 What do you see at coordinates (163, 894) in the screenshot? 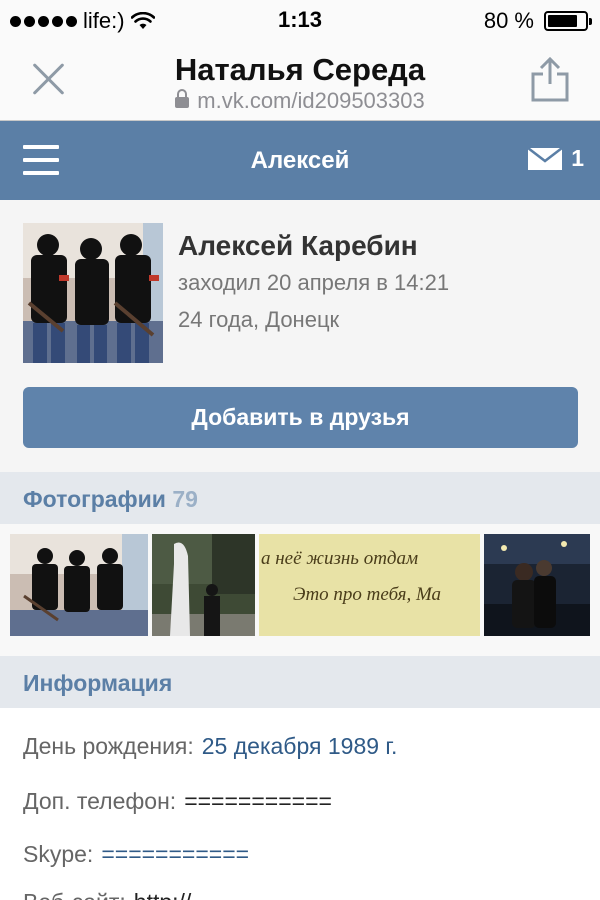
I see `info-value: http://` at bounding box center [163, 894].